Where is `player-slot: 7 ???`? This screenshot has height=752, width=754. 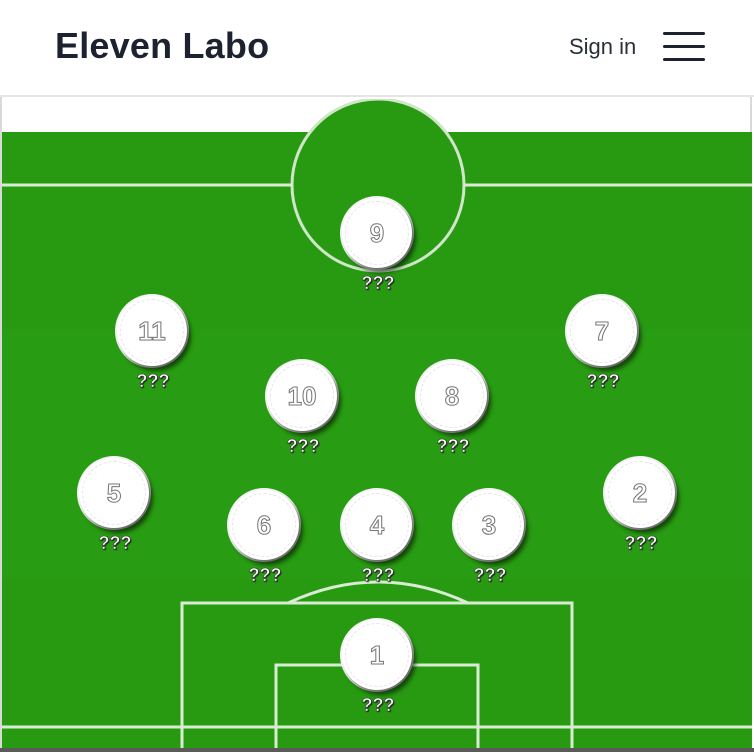
player-slot: 7 ??? is located at coordinates (603, 346).